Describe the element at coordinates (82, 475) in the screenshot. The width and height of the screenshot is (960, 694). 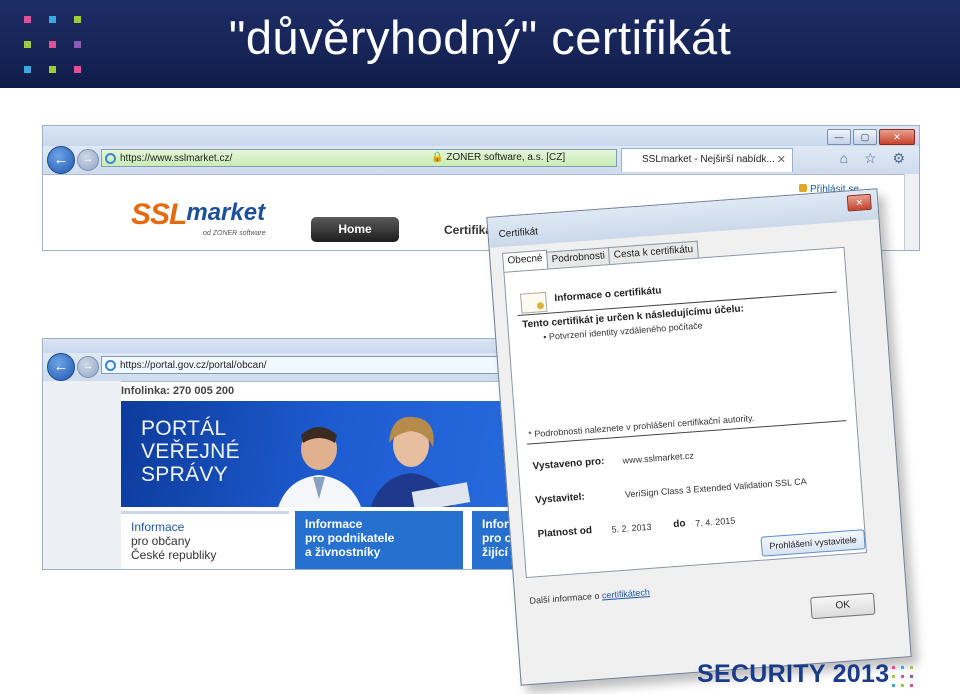
I see `page-left-margin` at that location.